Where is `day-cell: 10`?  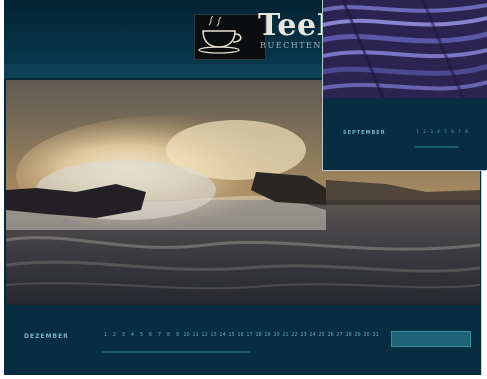 day-cell: 10 is located at coordinates (186, 335).